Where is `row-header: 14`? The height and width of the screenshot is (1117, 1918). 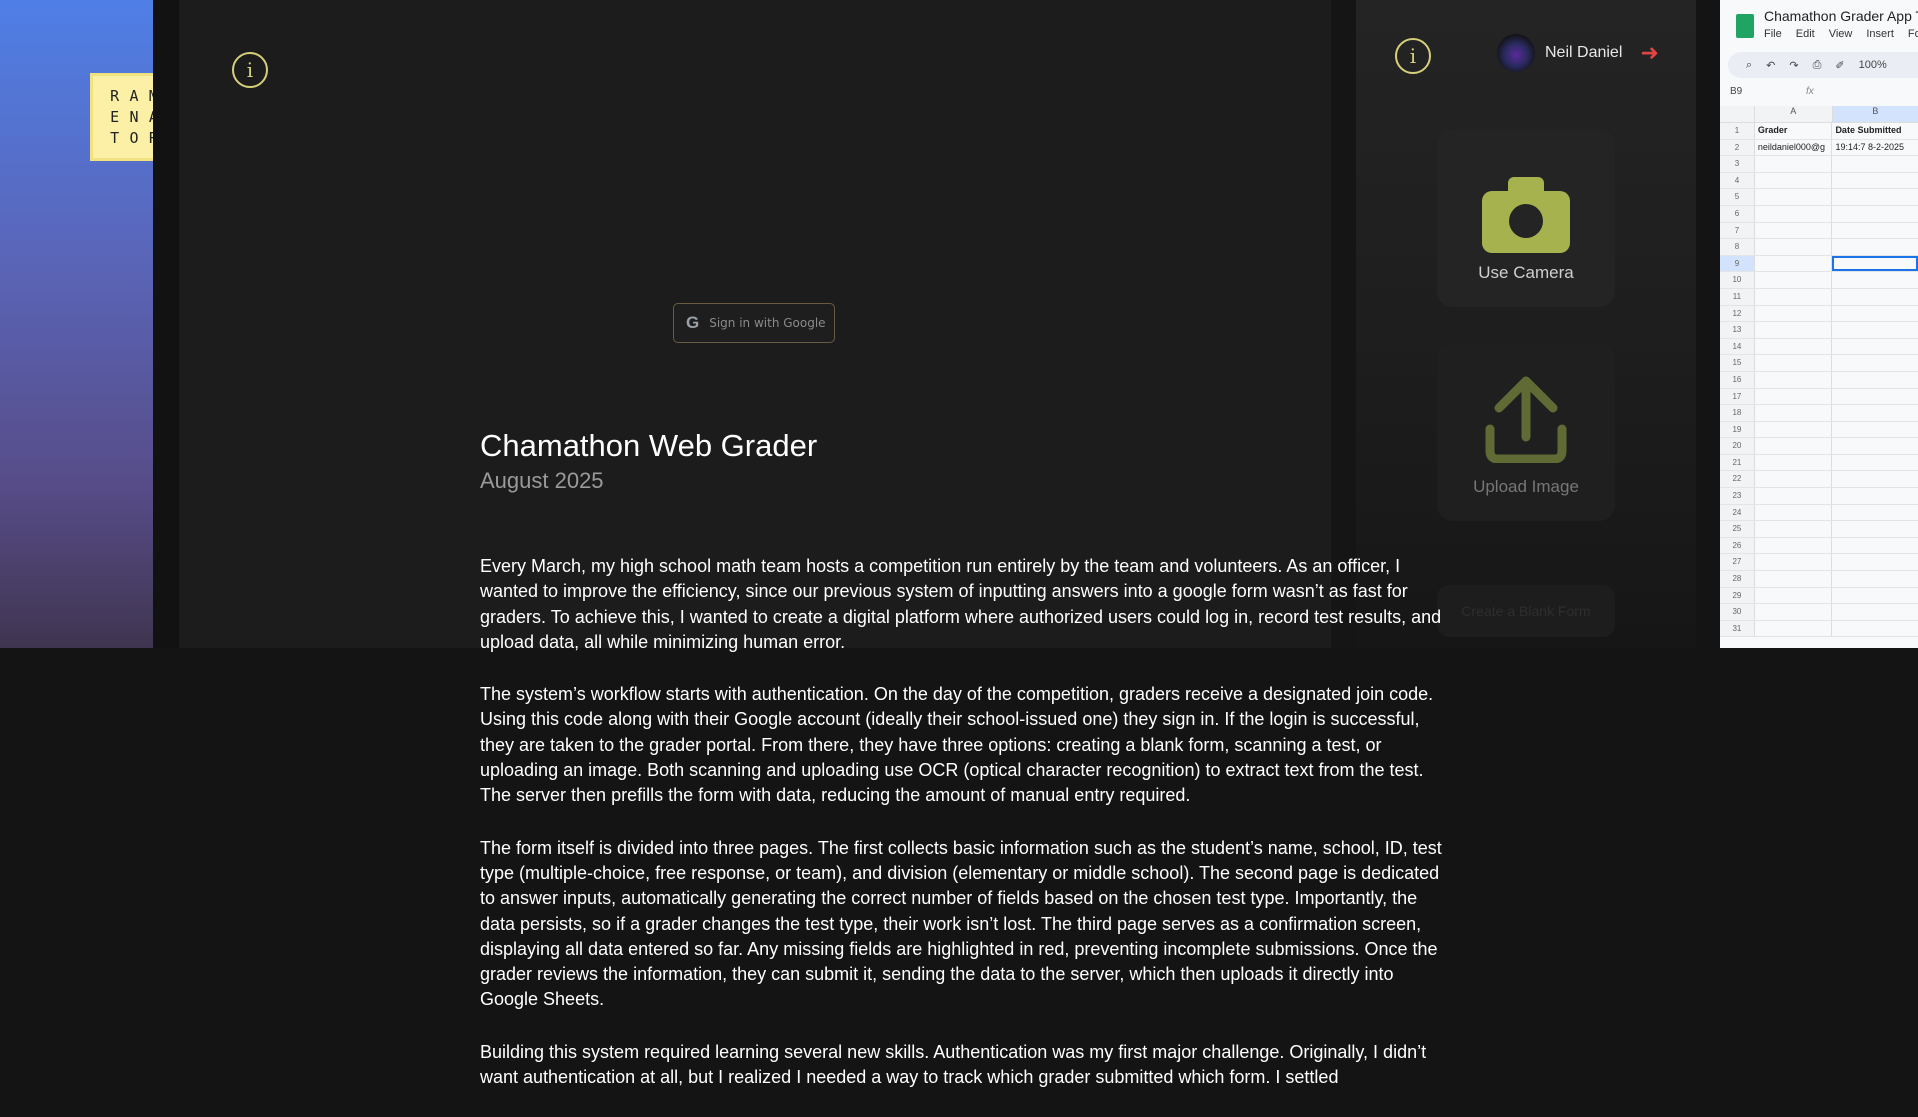 row-header: 14 is located at coordinates (1737, 346).